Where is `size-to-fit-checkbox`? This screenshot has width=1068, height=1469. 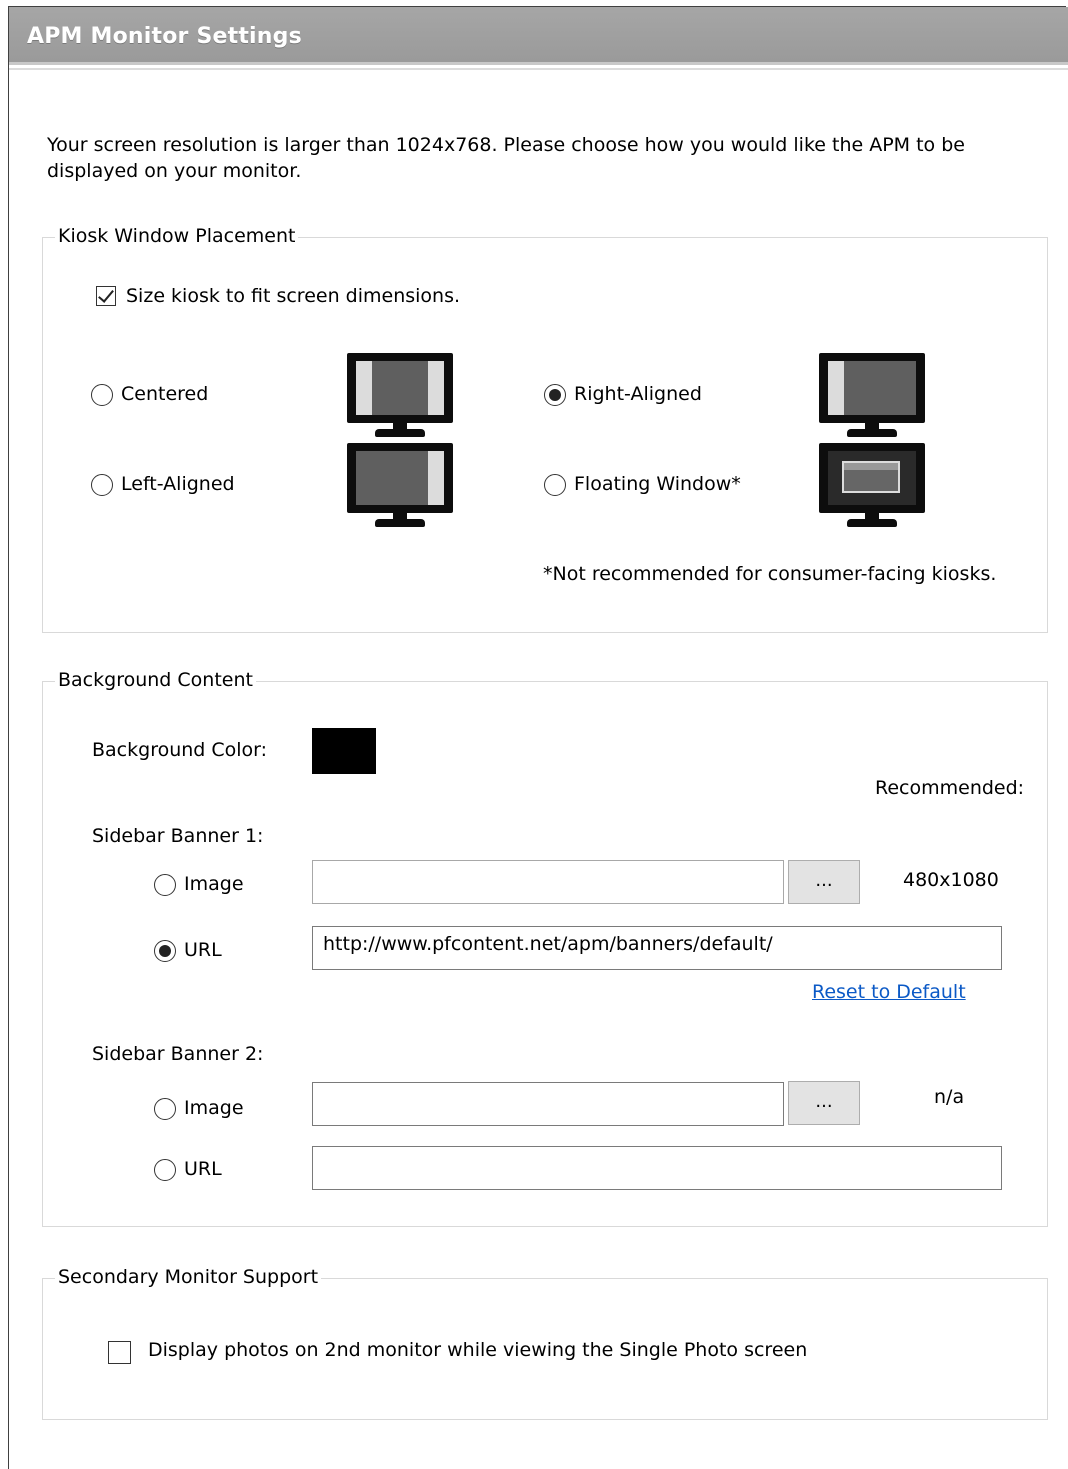
size-to-fit-checkbox is located at coordinates (106, 296).